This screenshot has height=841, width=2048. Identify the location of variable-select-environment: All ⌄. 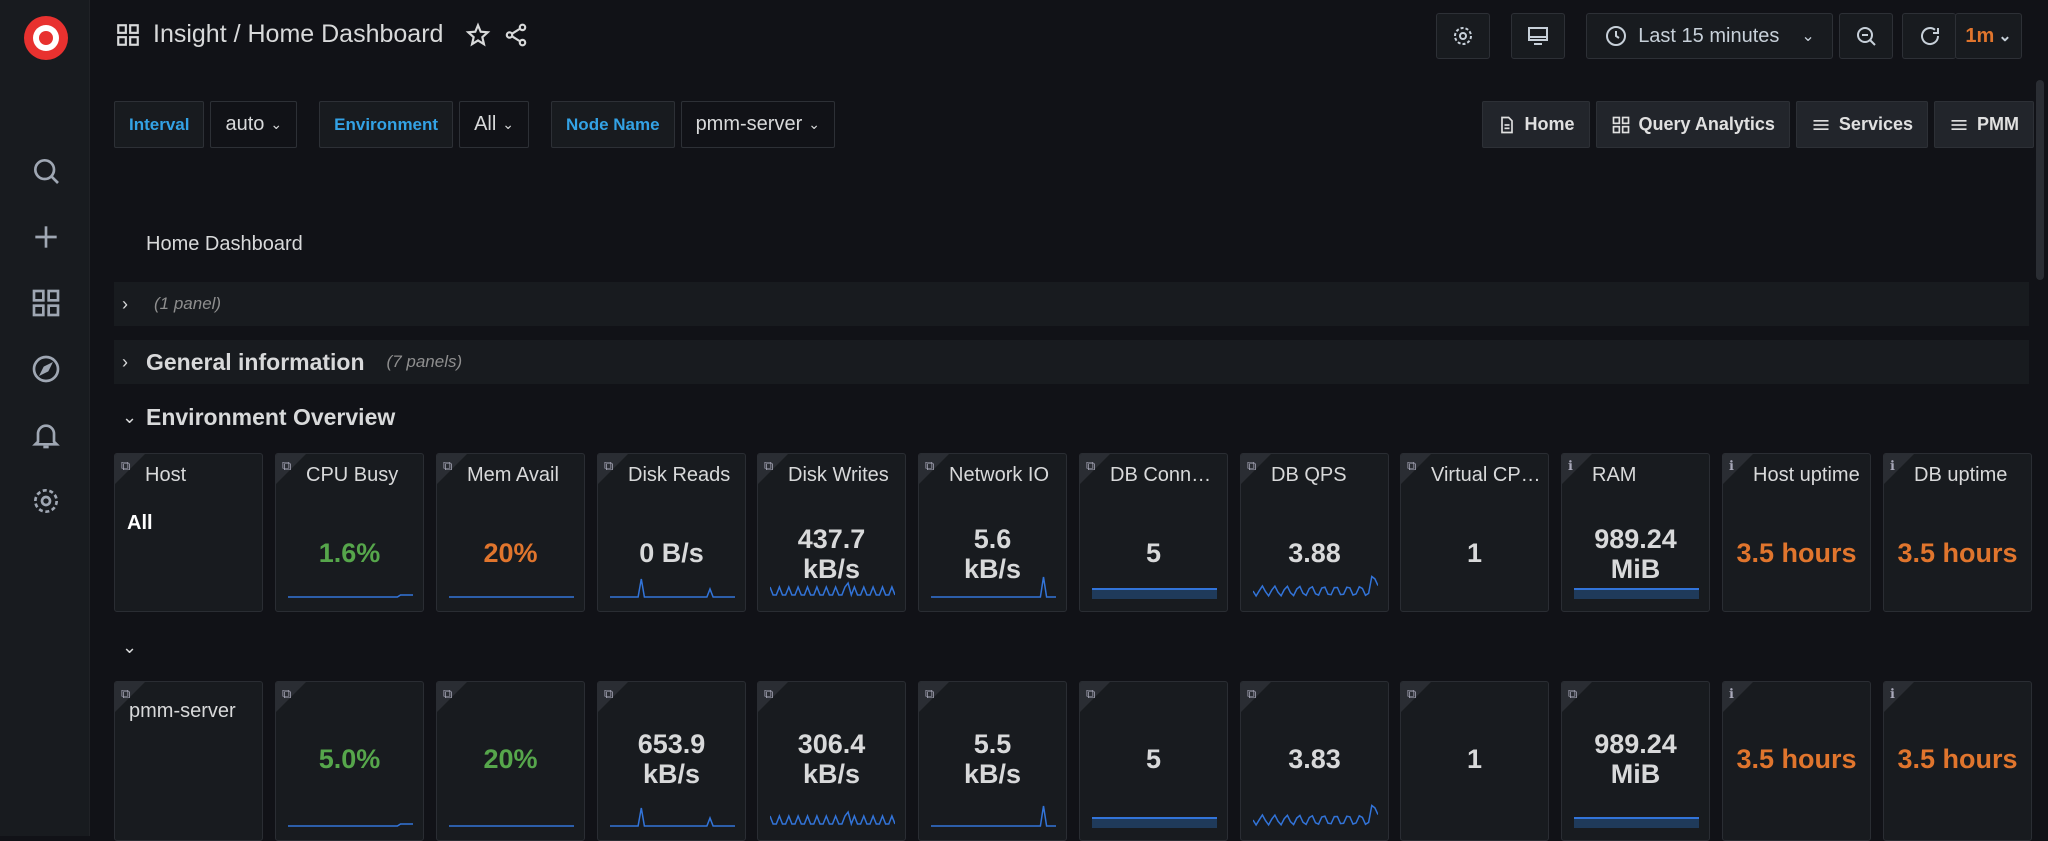
(494, 124).